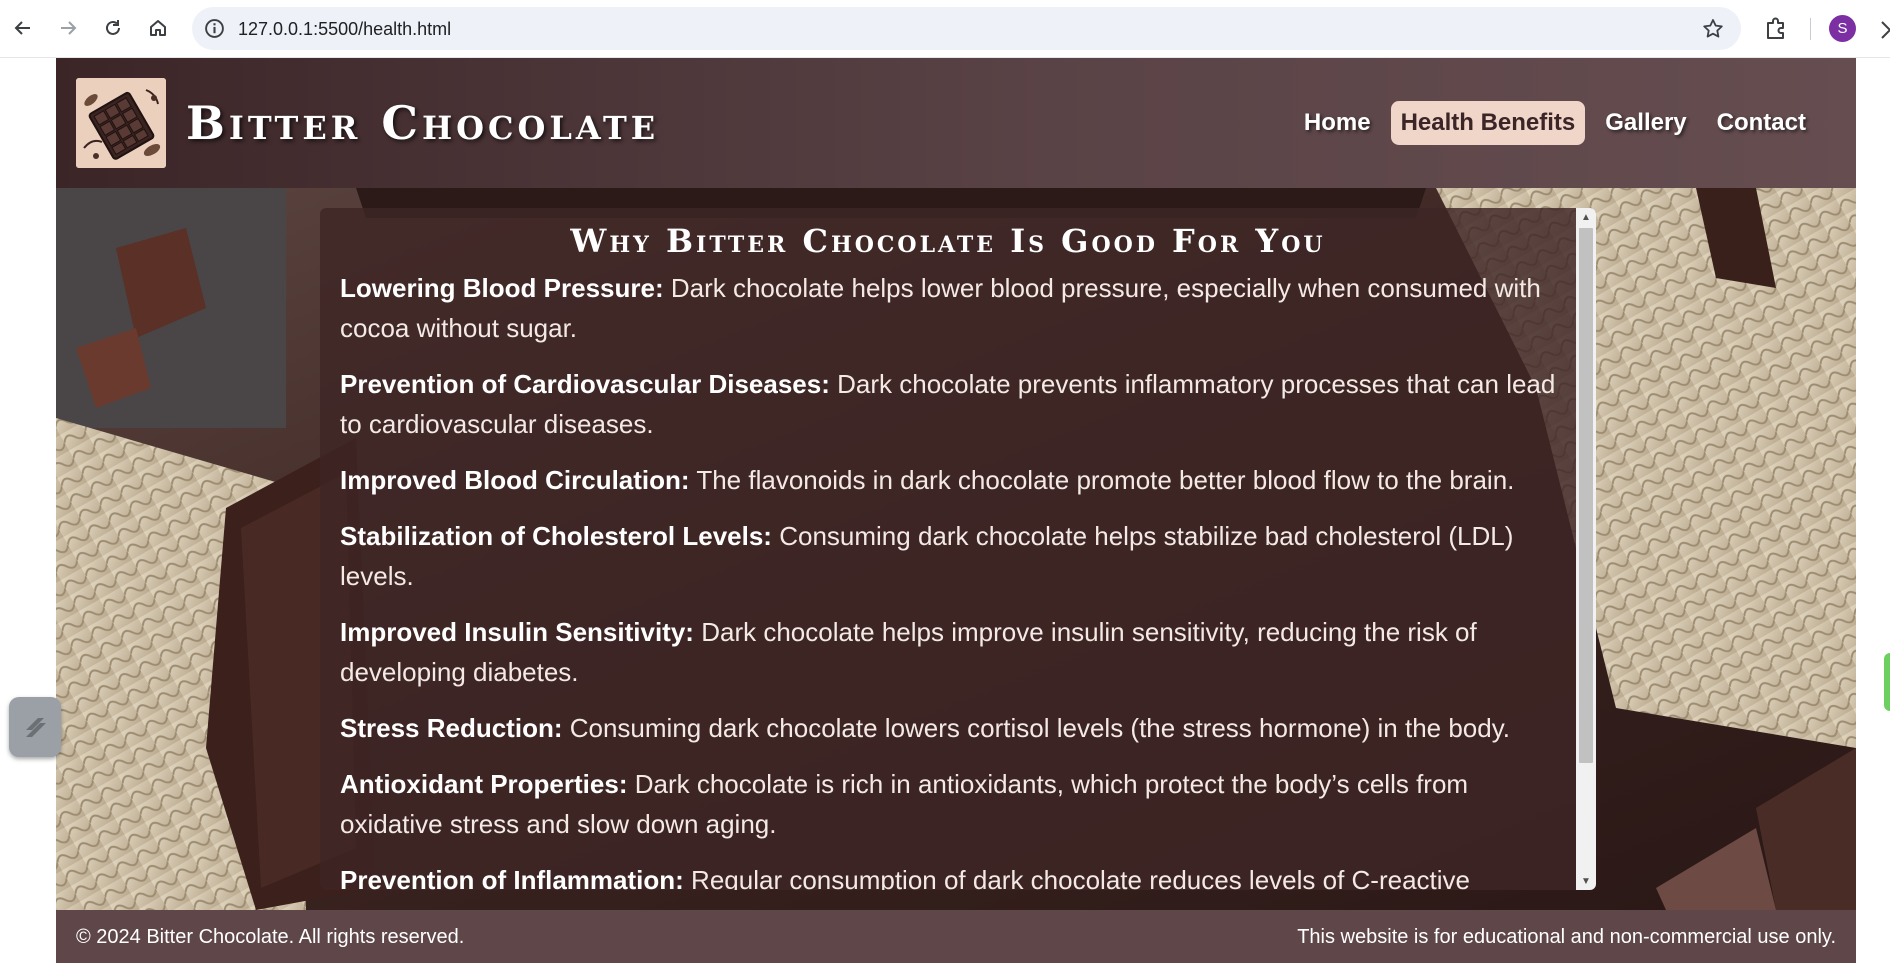 The height and width of the screenshot is (963, 1890). What do you see at coordinates (585, 384) in the screenshot?
I see `benefit-title: Prevention of Cardiovascular Diseases:` at bounding box center [585, 384].